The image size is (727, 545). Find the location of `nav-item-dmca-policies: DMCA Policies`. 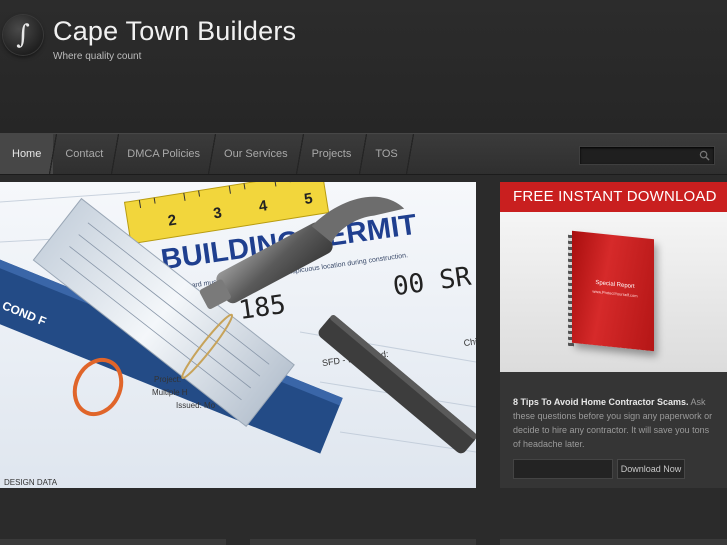

nav-item-dmca-policies: DMCA Policies is located at coordinates (165, 154).